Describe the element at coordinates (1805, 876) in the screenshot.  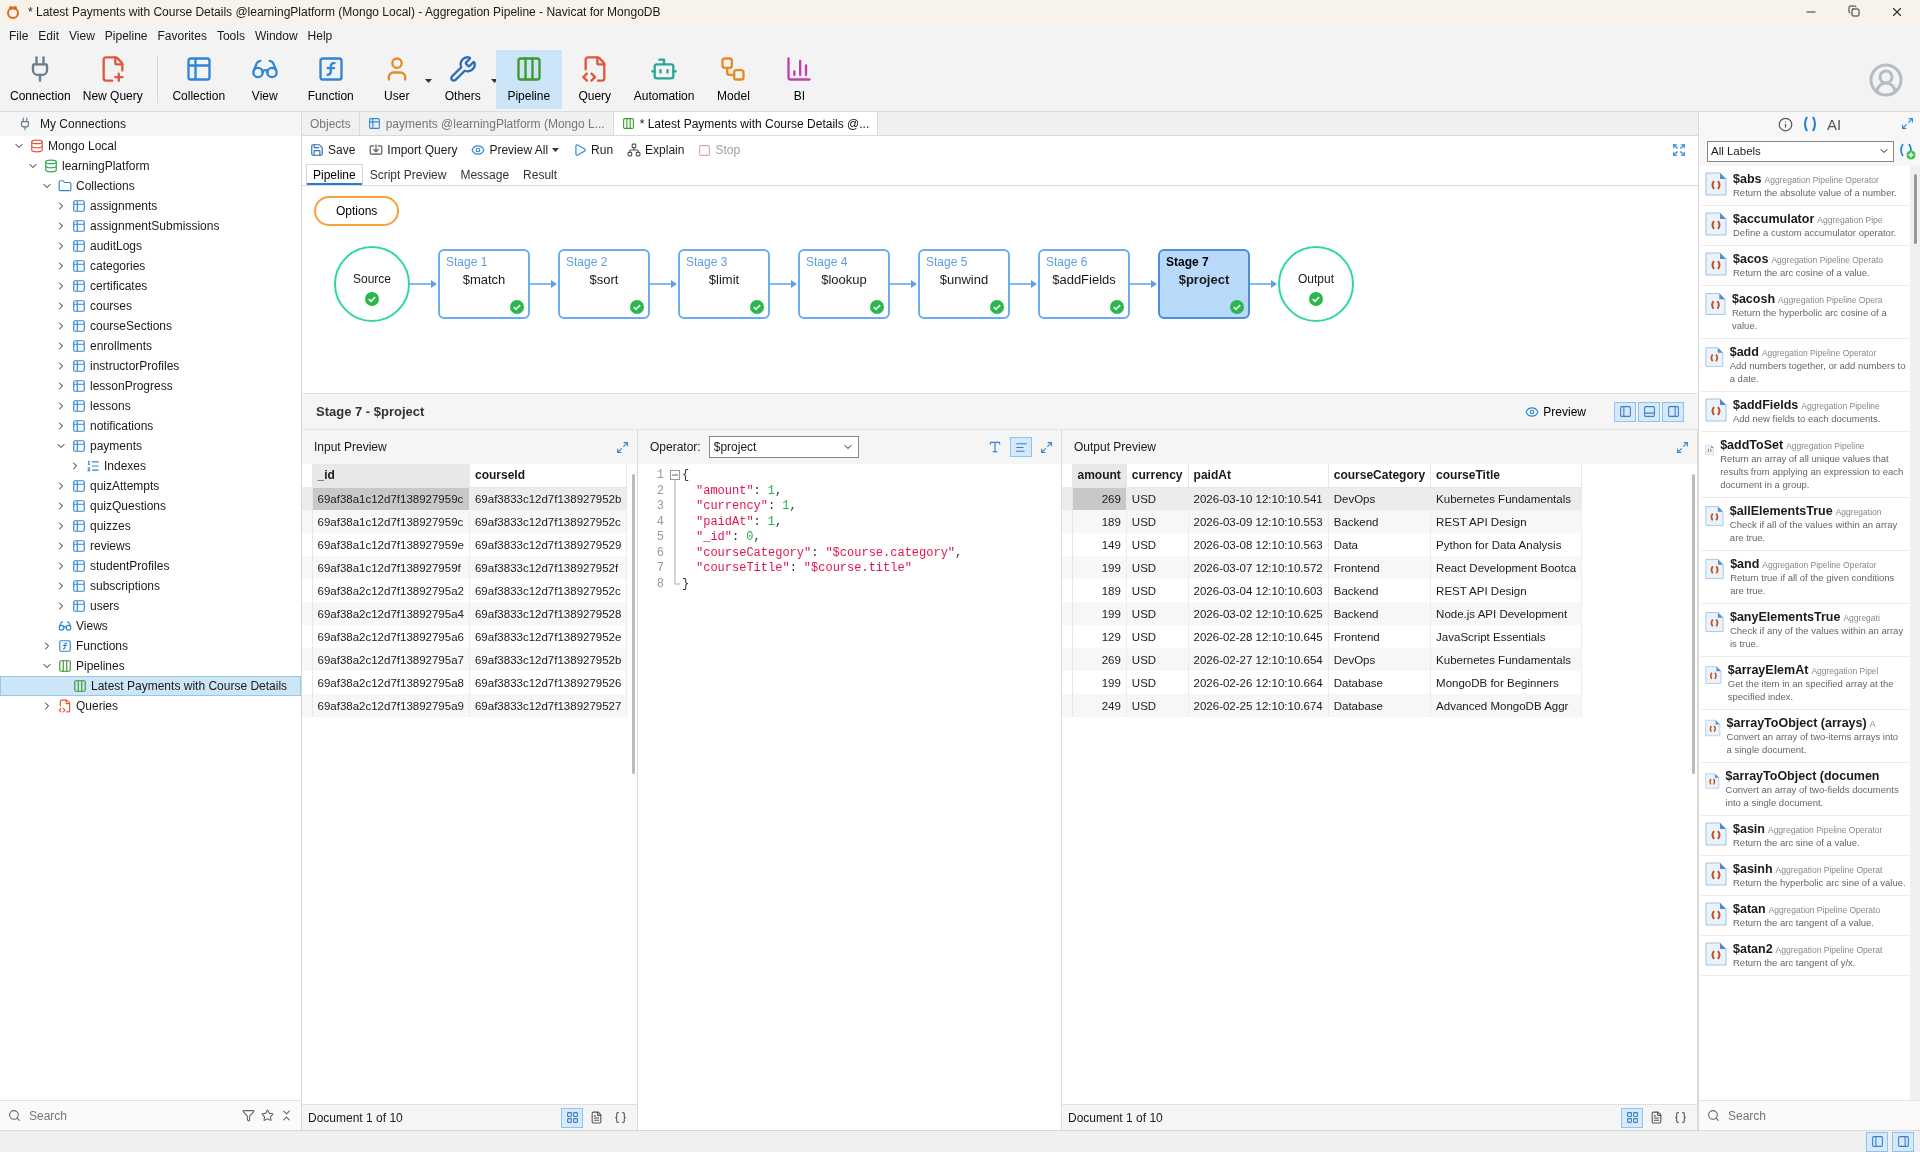
I see `operator-item: $asinh Aggregation Pipeline Operat Return the hyperbolic arc sine of a value.` at that location.